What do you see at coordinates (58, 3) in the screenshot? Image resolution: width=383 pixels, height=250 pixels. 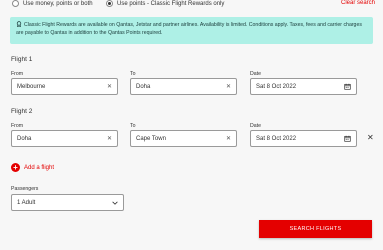 I see `radio-money-points-label: Use money, points or both` at bounding box center [58, 3].